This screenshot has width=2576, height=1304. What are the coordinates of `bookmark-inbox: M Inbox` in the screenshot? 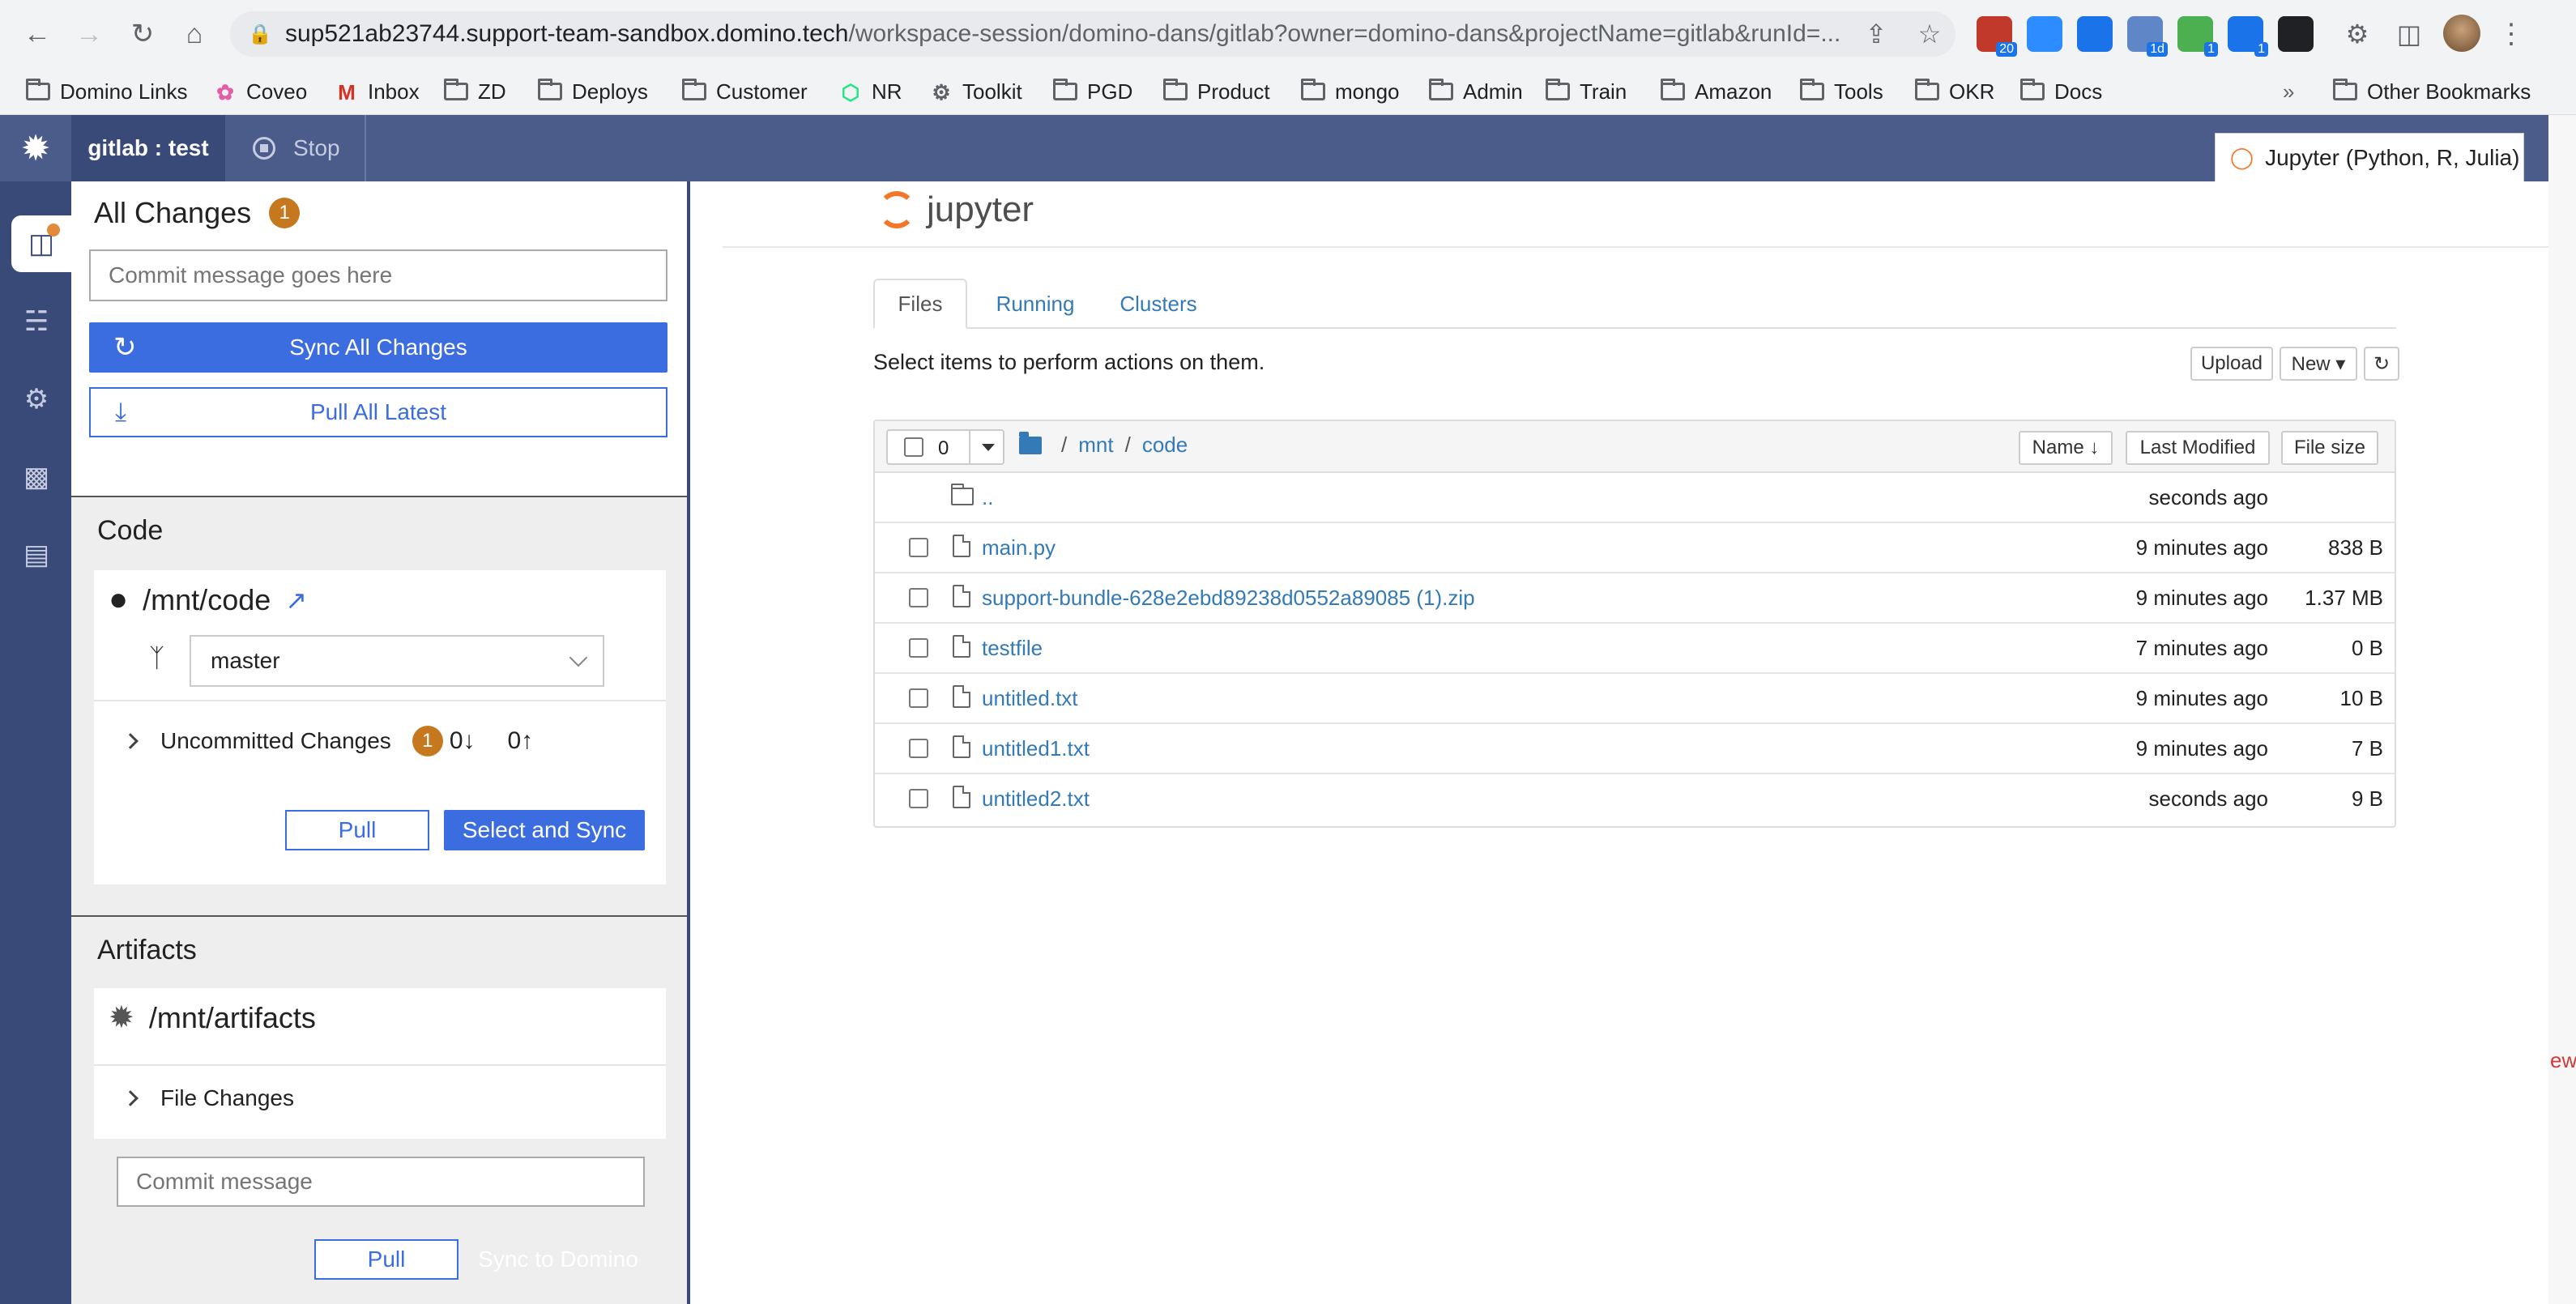 It's located at (377, 91).